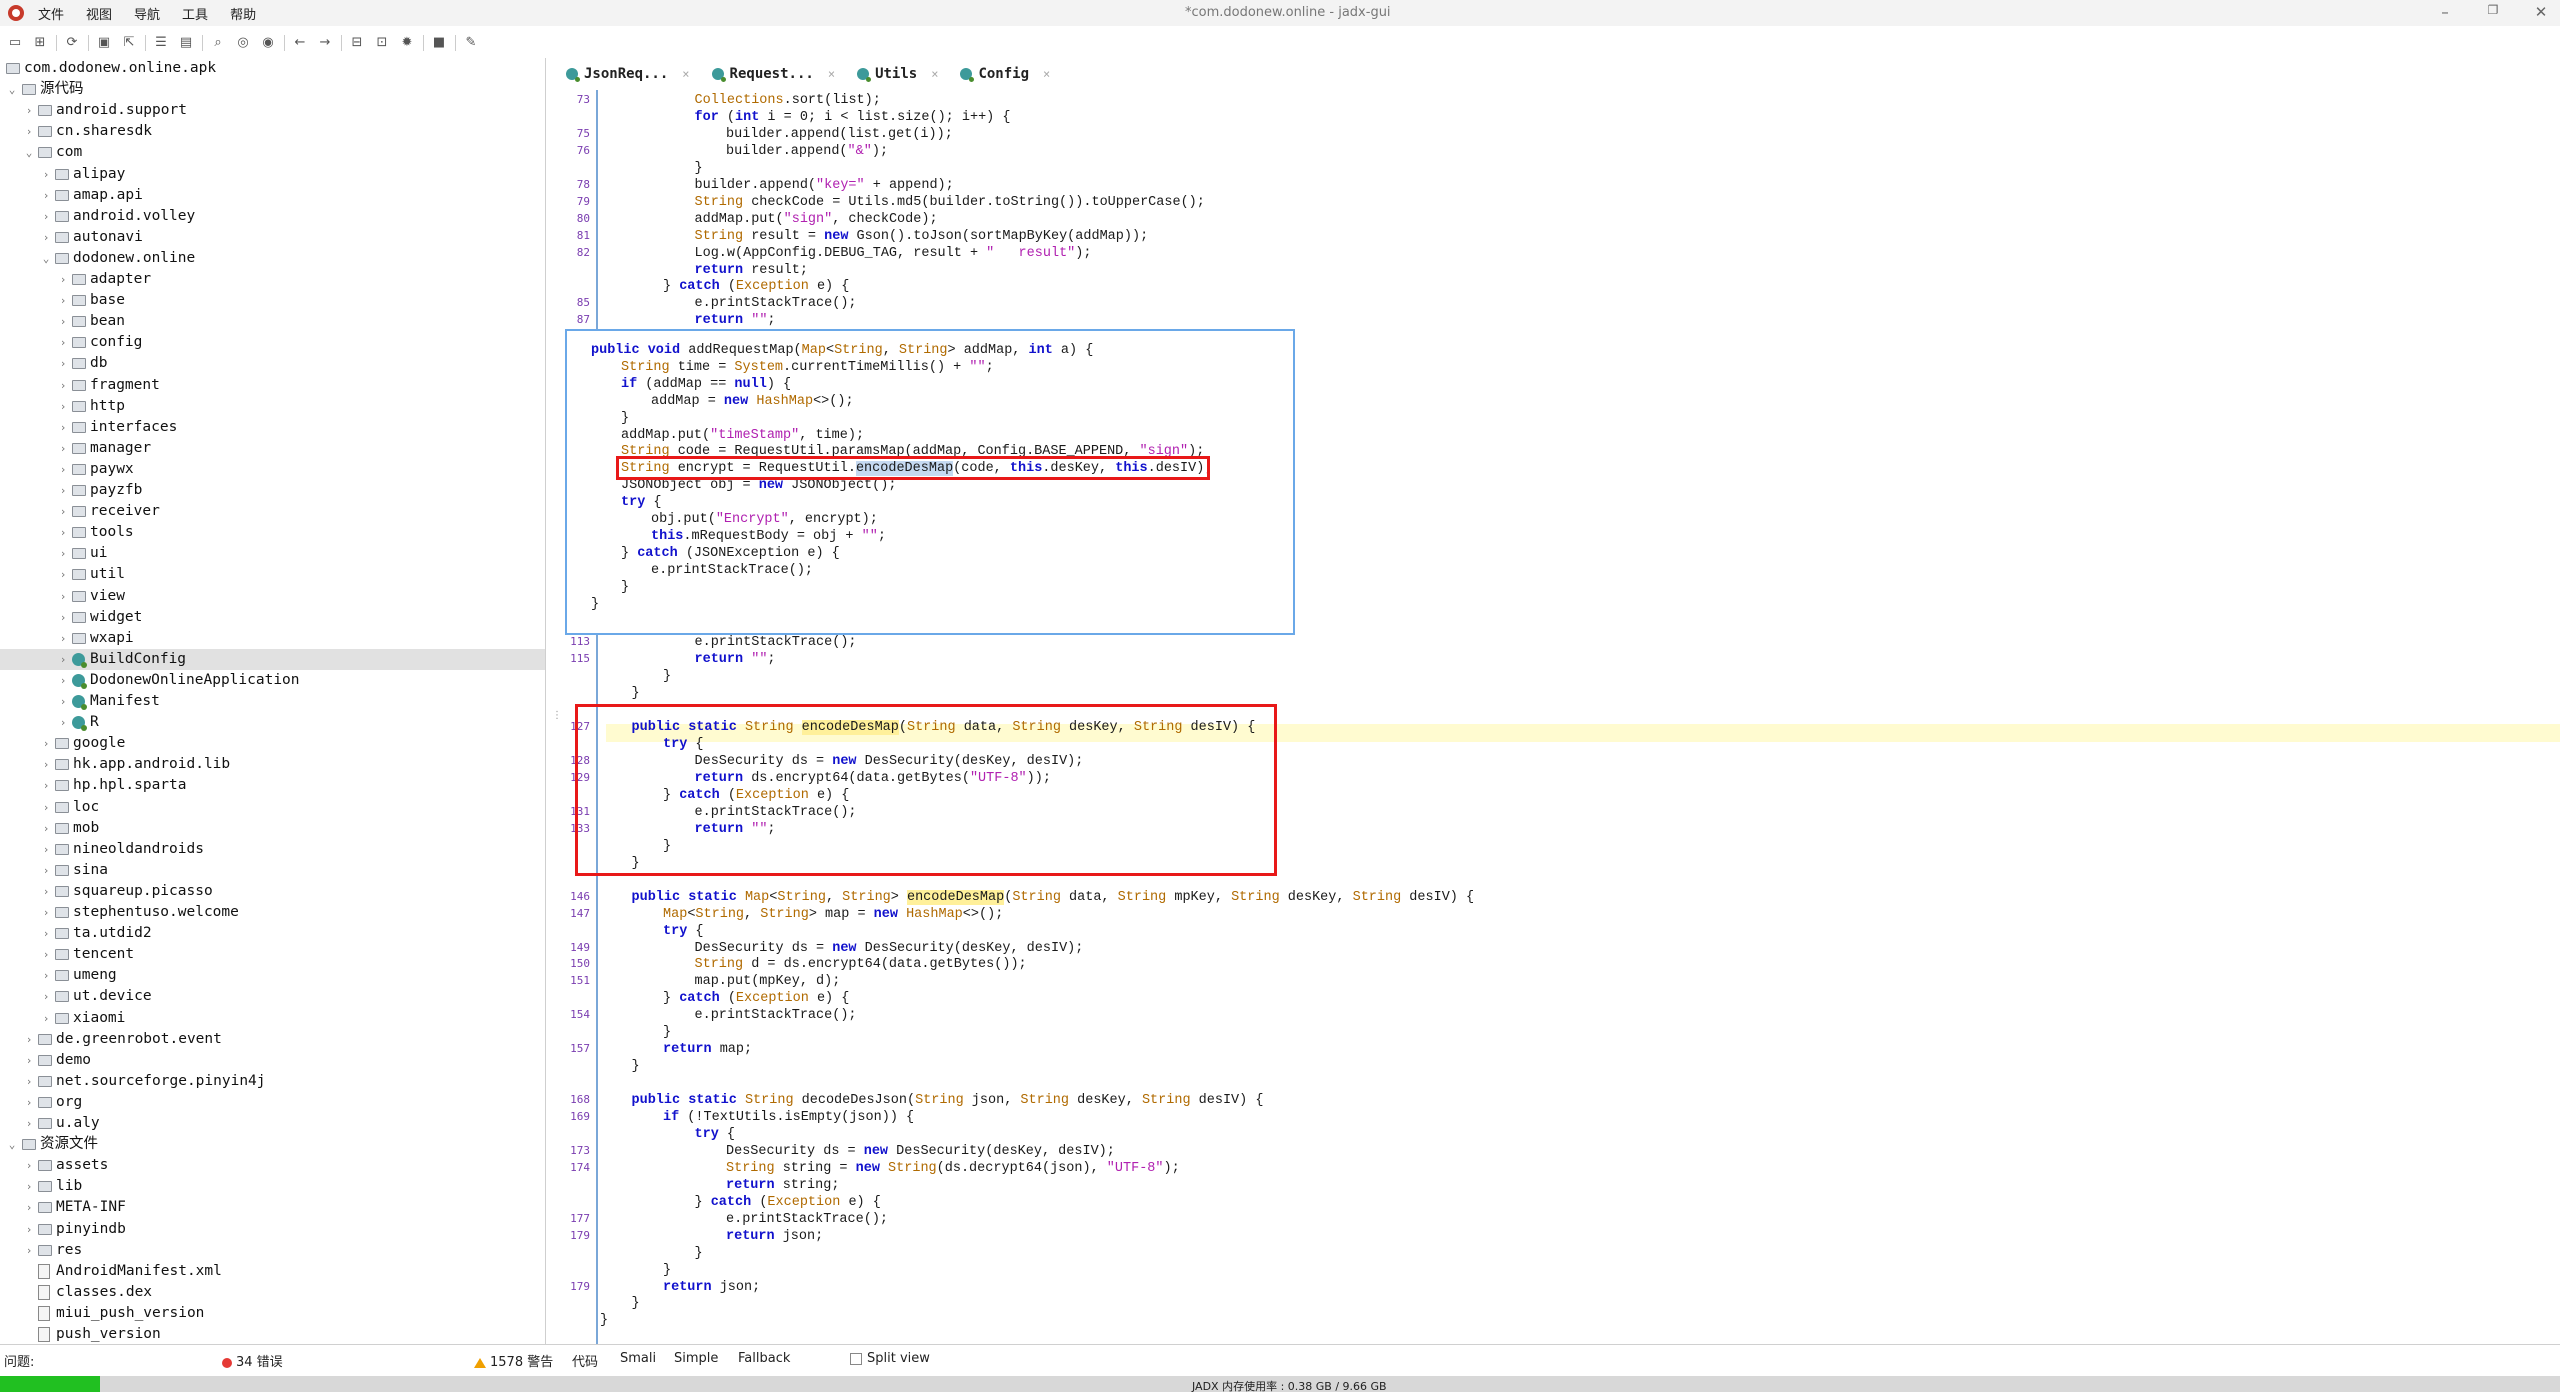 This screenshot has width=2560, height=1392. I want to click on tree-node: › lib, so click(272, 1186).